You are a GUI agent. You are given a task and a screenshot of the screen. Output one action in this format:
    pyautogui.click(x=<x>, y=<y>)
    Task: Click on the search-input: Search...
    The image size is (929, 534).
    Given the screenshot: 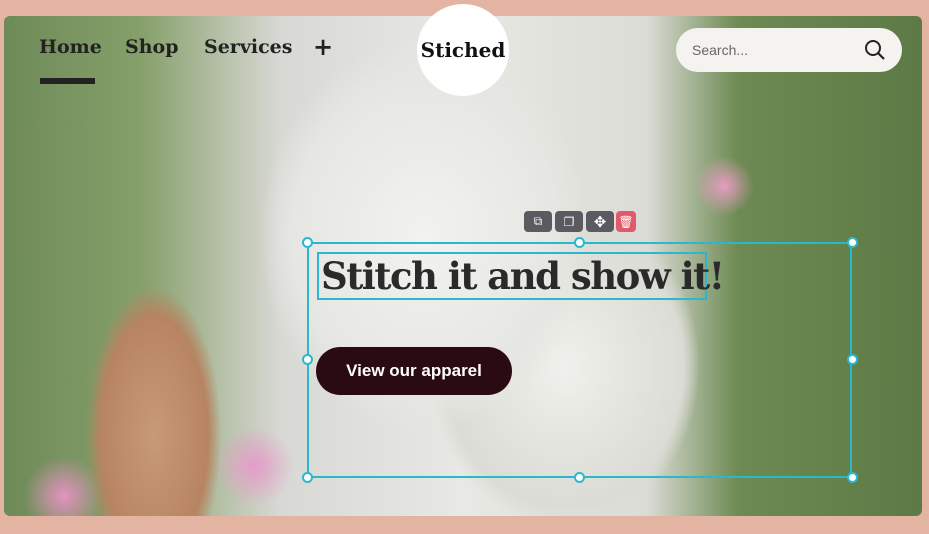 What is the action you would take?
    pyautogui.click(x=789, y=50)
    